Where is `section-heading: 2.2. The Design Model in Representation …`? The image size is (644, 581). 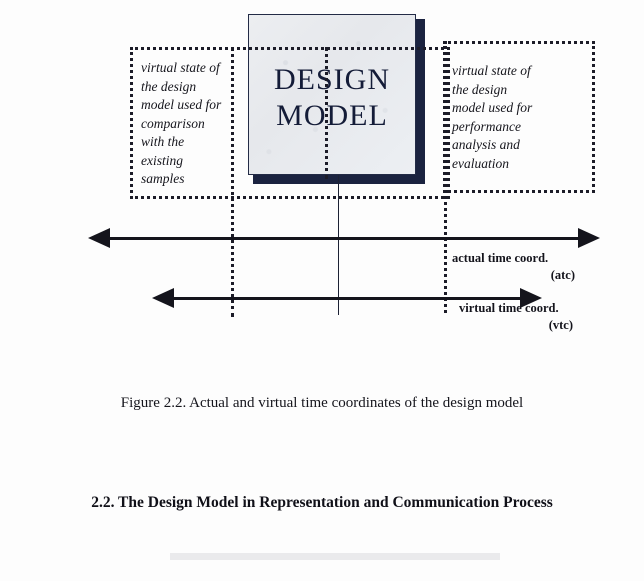 section-heading: 2.2. The Design Model in Representation … is located at coordinates (322, 502).